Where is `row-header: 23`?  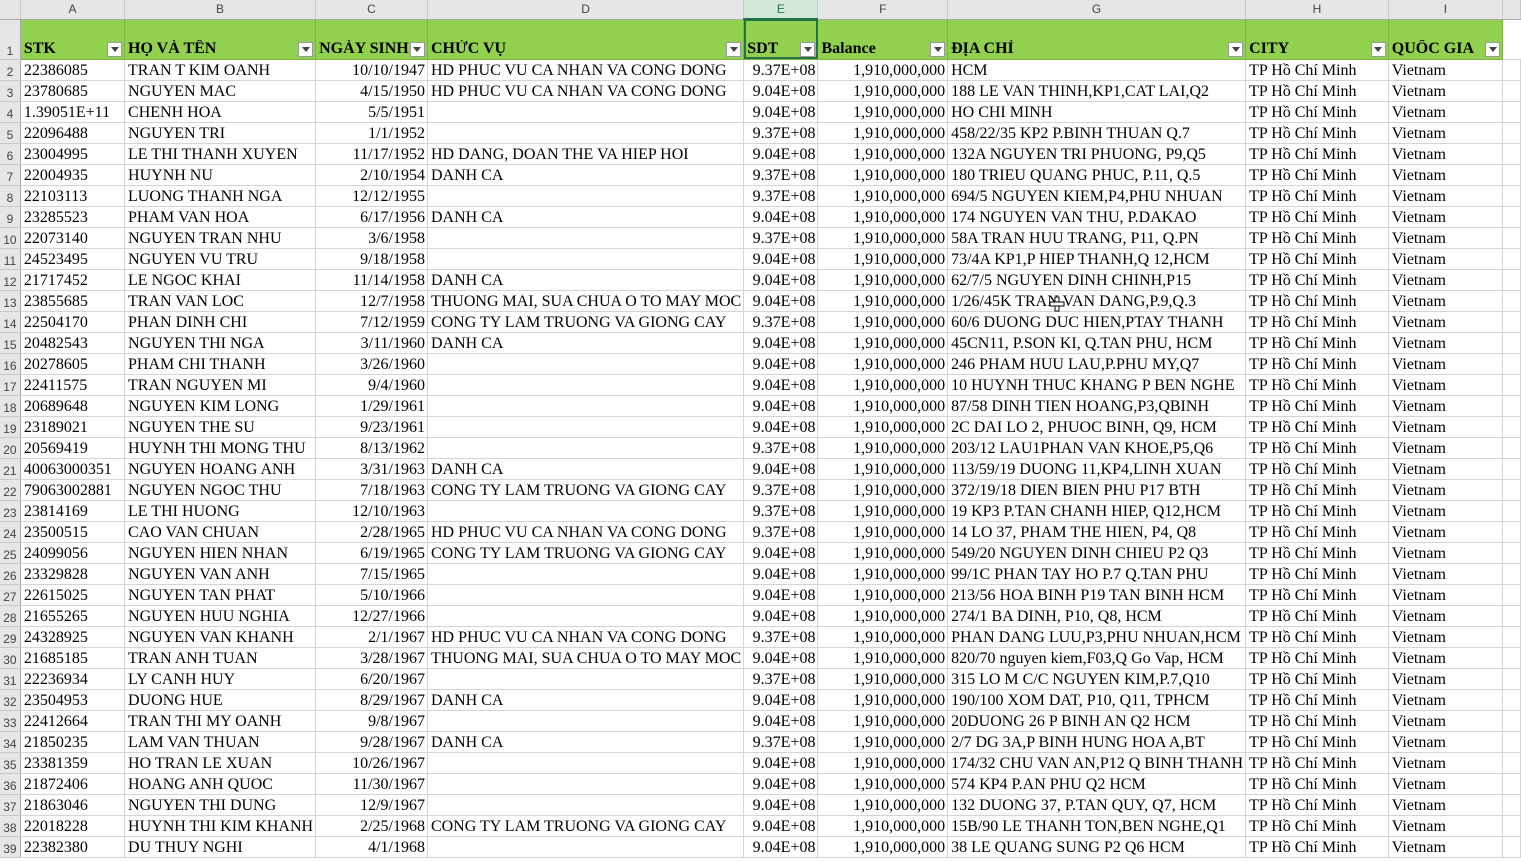
row-header: 23 is located at coordinates (10, 511).